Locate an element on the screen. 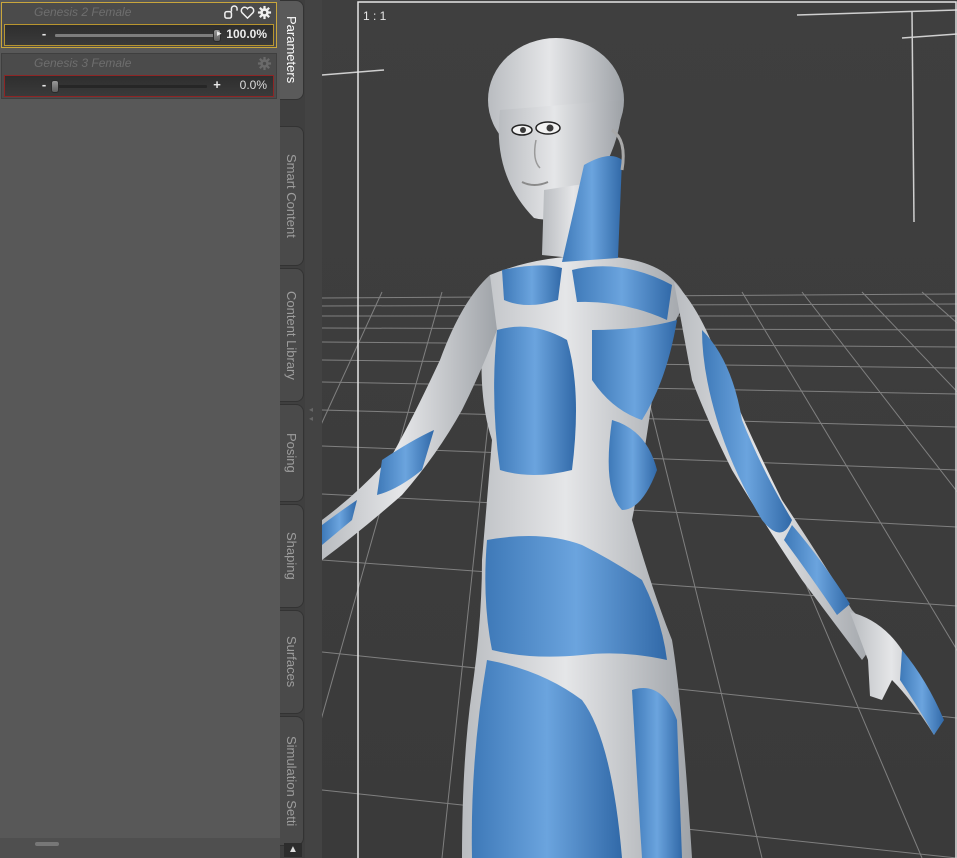 Image resolution: width=957 pixels, height=858 pixels. tab-label: Posing is located at coordinates (291, 453).